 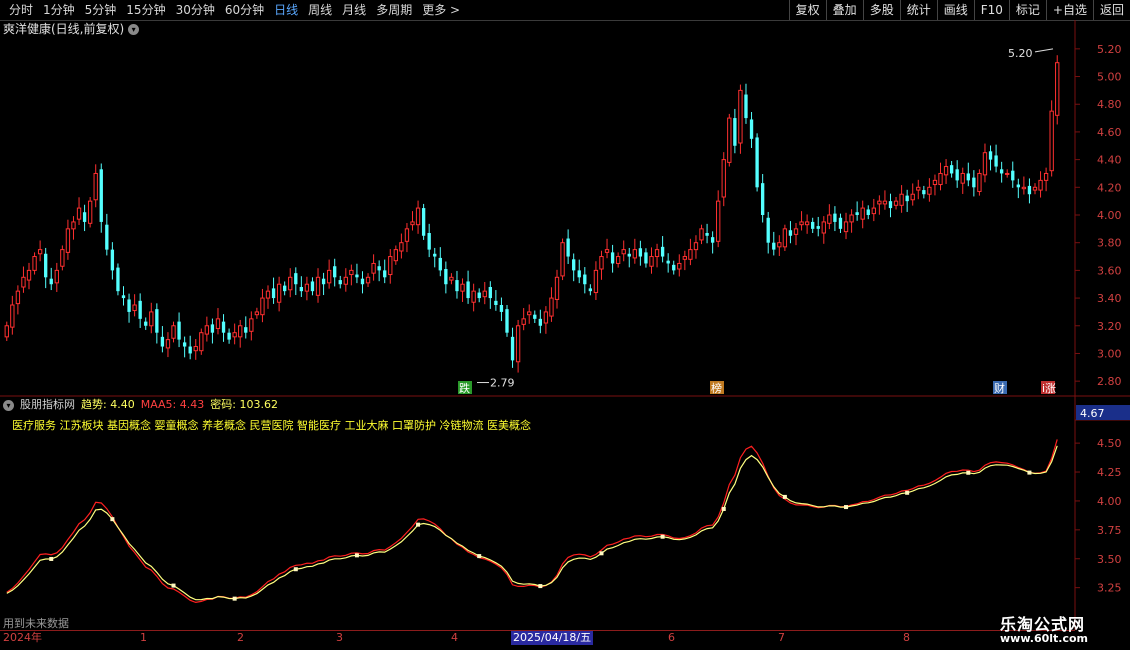 What do you see at coordinates (22, 637) in the screenshot?
I see `time-label: 2024年` at bounding box center [22, 637].